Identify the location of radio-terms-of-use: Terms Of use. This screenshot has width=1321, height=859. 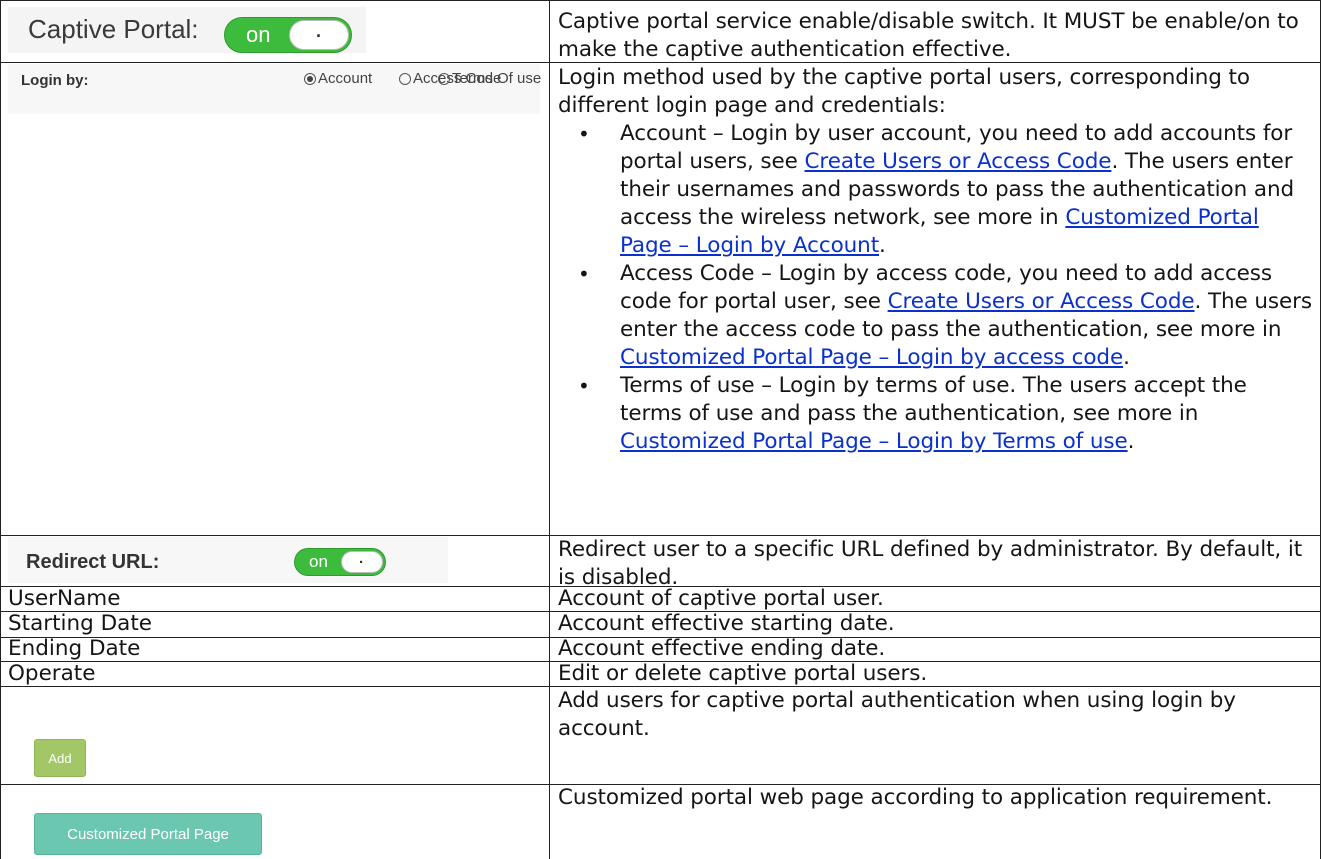
(489, 78).